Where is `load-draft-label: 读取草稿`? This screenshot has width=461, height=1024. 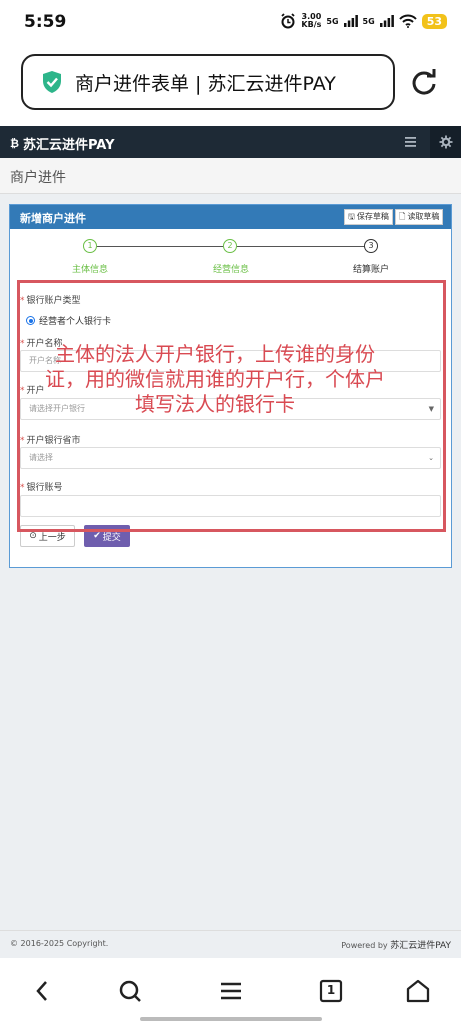 load-draft-label: 读取草稿 is located at coordinates (423, 216).